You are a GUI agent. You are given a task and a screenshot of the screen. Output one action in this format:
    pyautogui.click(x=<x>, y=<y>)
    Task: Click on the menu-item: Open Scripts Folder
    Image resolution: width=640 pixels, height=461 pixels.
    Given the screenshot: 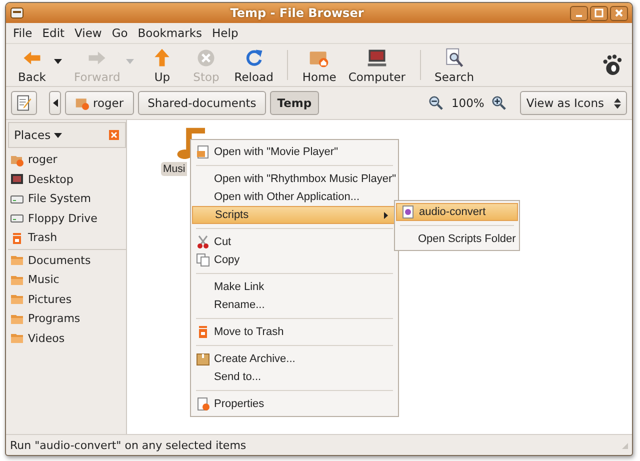 What is the action you would take?
    pyautogui.click(x=457, y=239)
    